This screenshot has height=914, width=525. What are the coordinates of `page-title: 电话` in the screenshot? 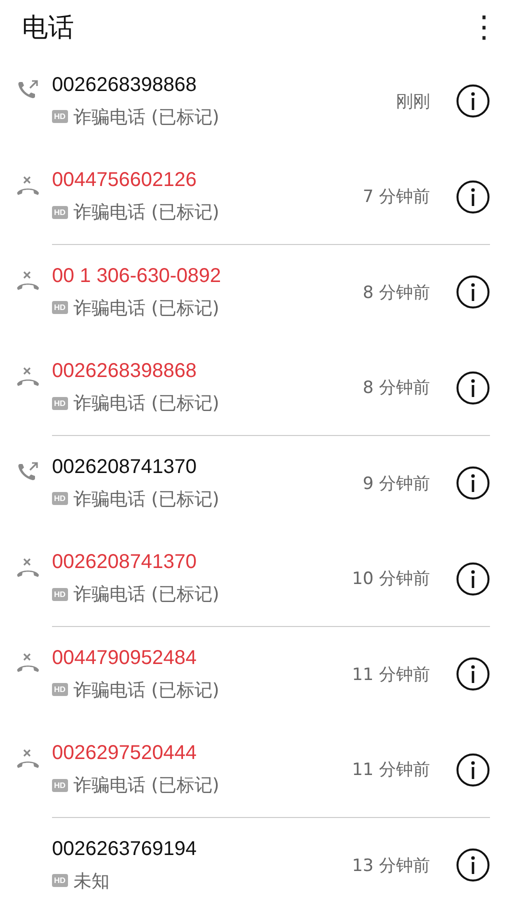 It's located at (48, 28).